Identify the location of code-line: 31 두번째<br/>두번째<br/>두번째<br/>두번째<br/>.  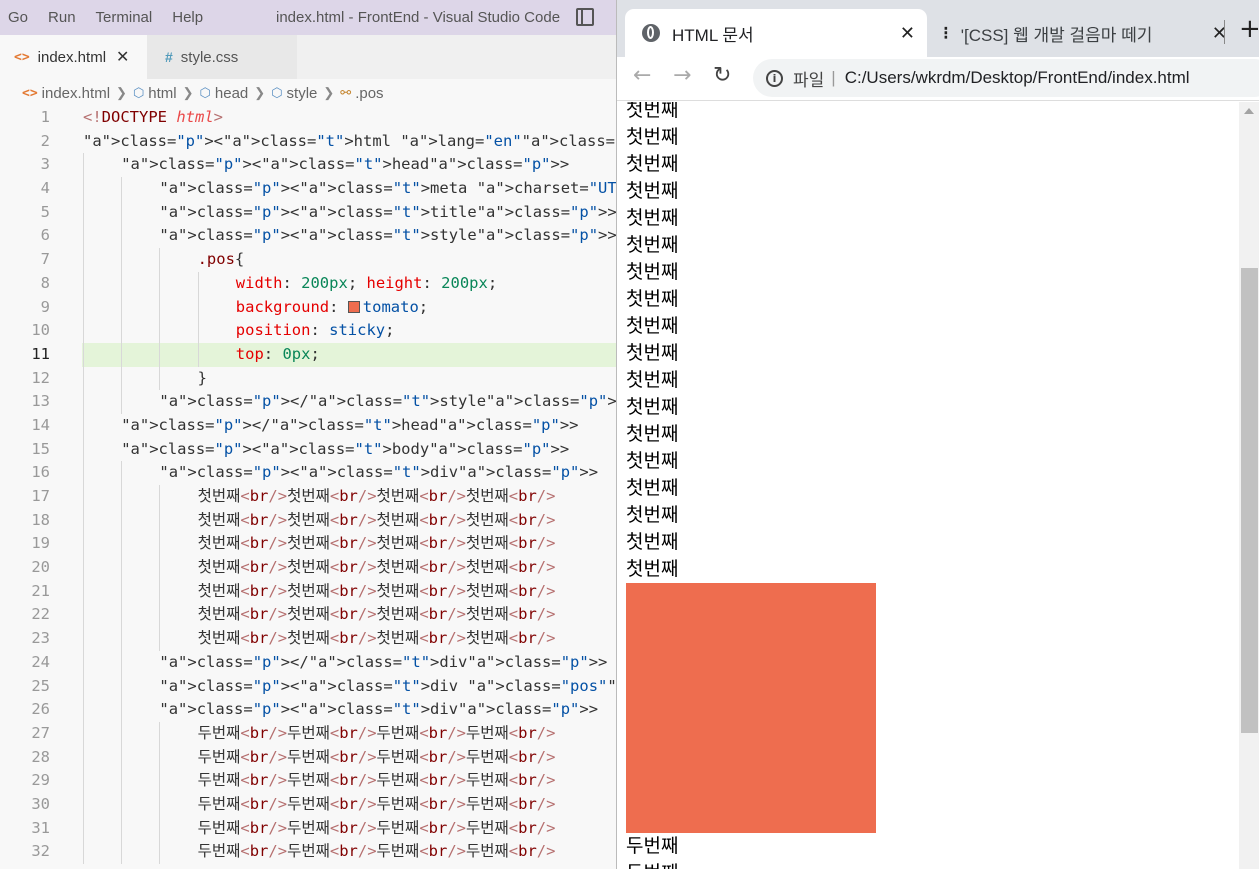
(308, 828).